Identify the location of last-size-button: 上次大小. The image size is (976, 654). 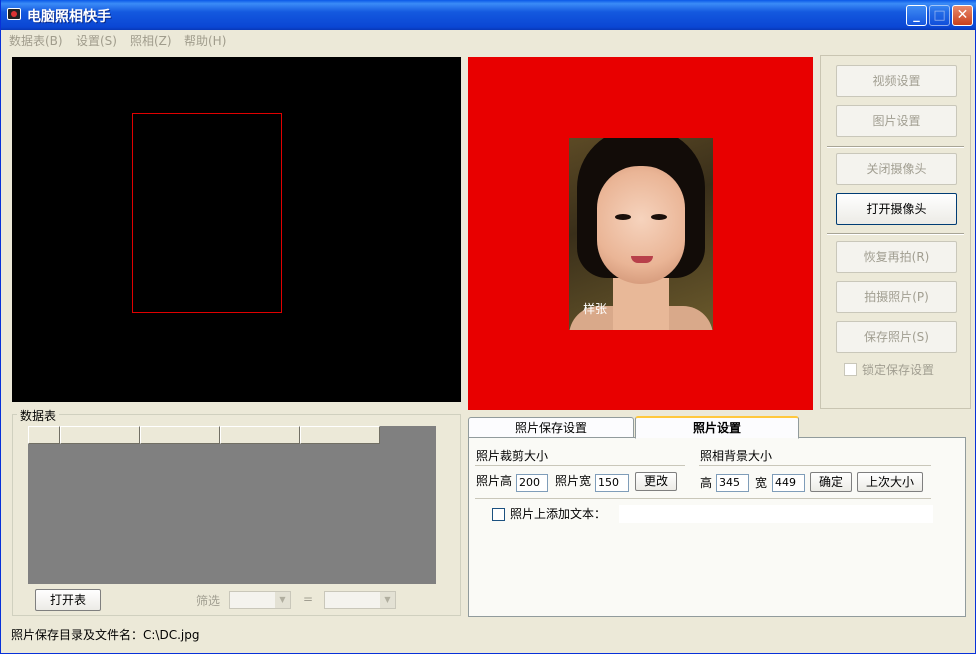
(890, 482).